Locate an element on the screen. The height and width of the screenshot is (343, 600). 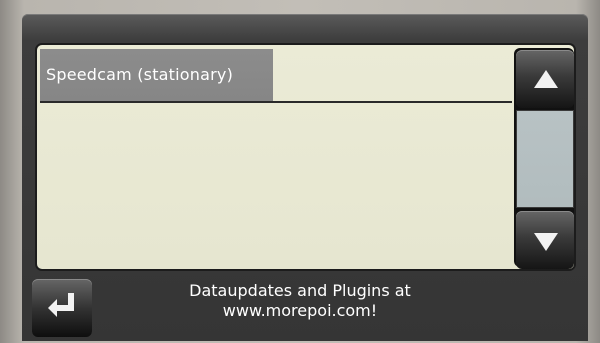
scrollbar-track is located at coordinates (545, 159).